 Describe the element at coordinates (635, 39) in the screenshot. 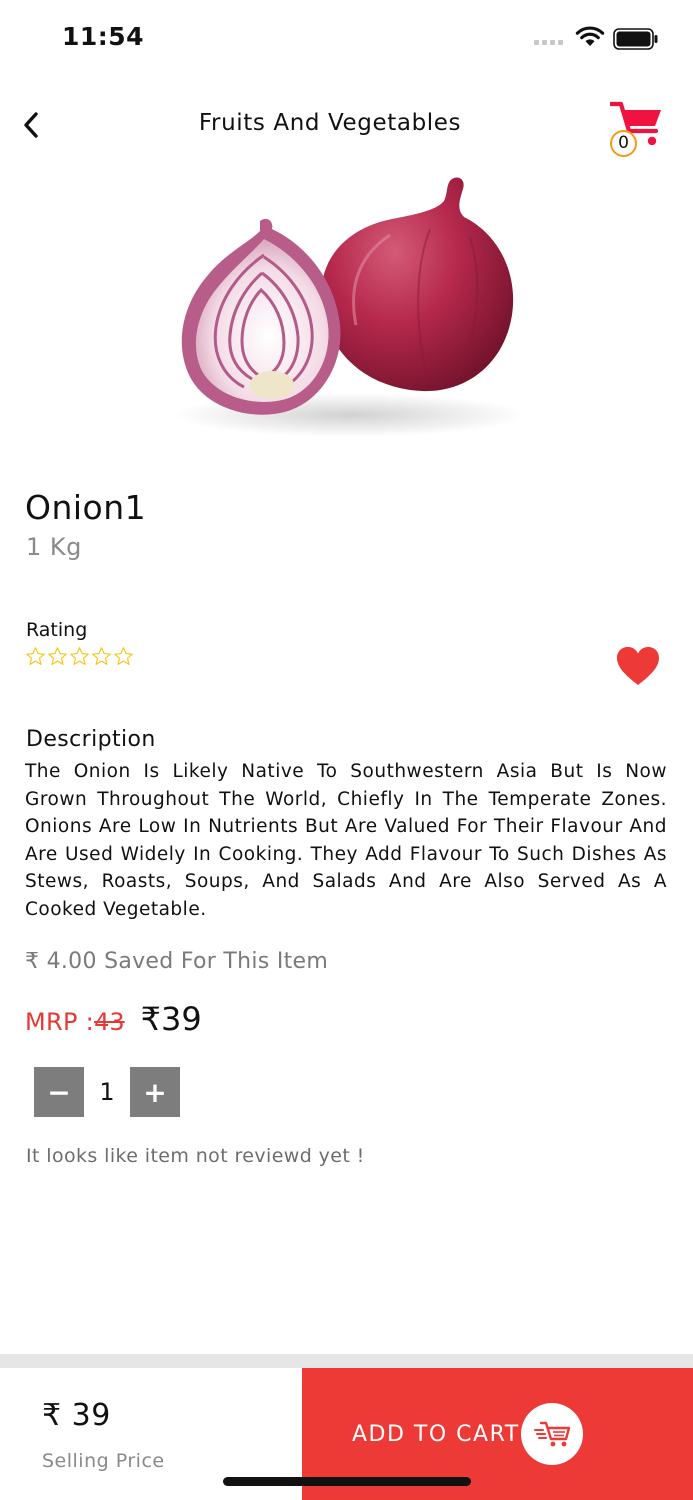

I see `battery-icon` at that location.